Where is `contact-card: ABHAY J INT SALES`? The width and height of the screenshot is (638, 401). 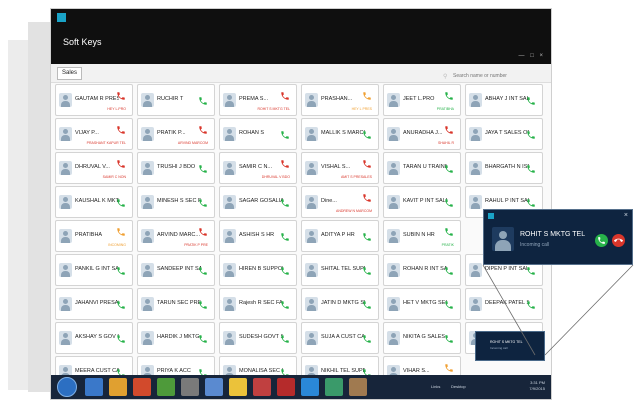
contact-card: ABHAY J INT SALES is located at coordinates (504, 100).